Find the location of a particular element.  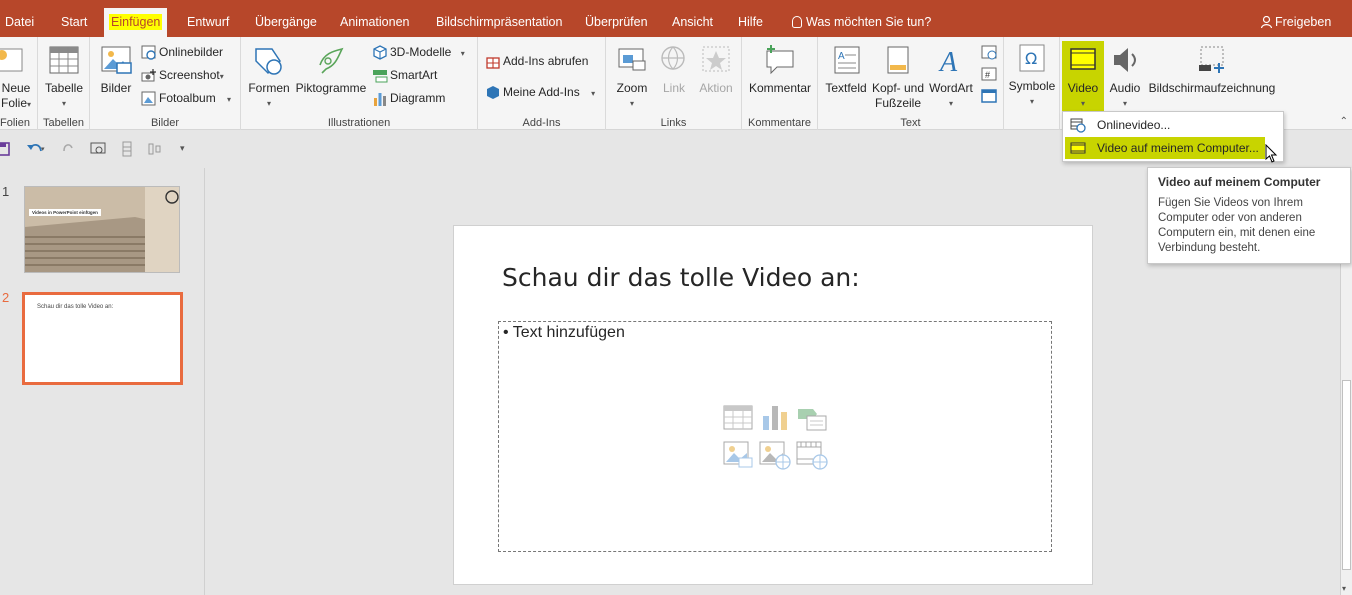

online-video-icon is located at coordinates (1078, 125).